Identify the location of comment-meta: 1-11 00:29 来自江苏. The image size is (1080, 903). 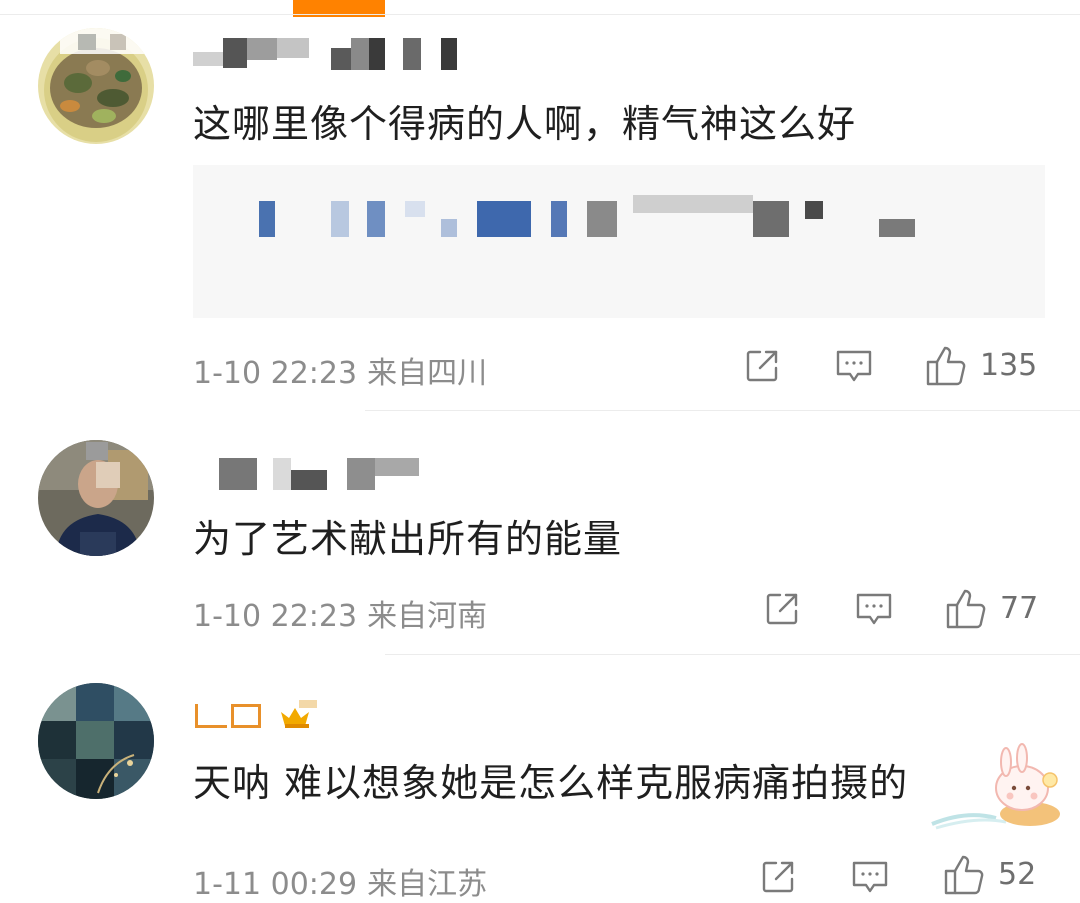
(340, 881).